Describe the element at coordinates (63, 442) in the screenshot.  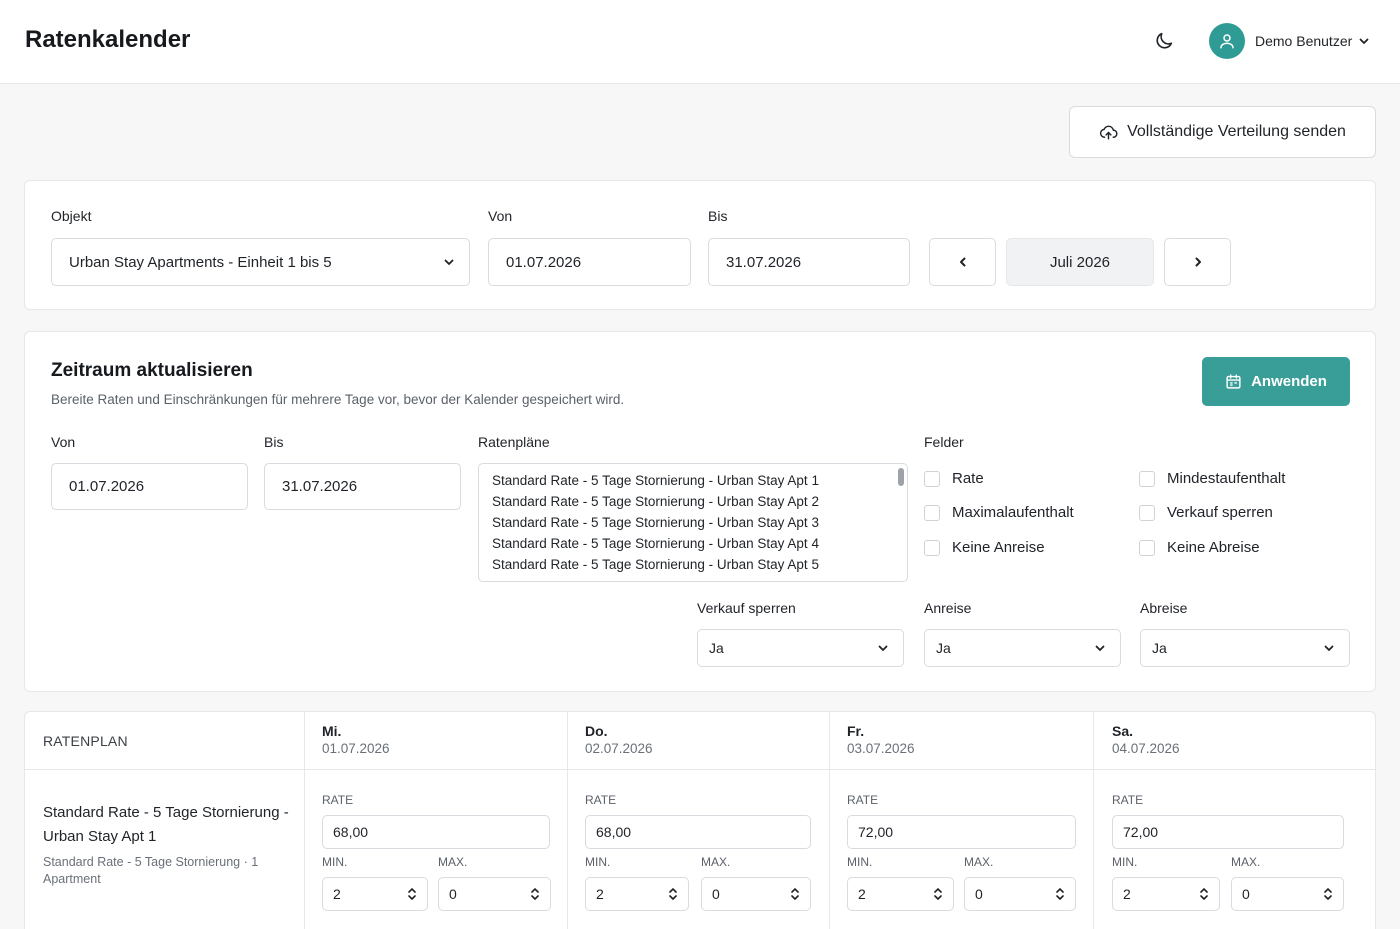
I see `update-from-label: Von` at that location.